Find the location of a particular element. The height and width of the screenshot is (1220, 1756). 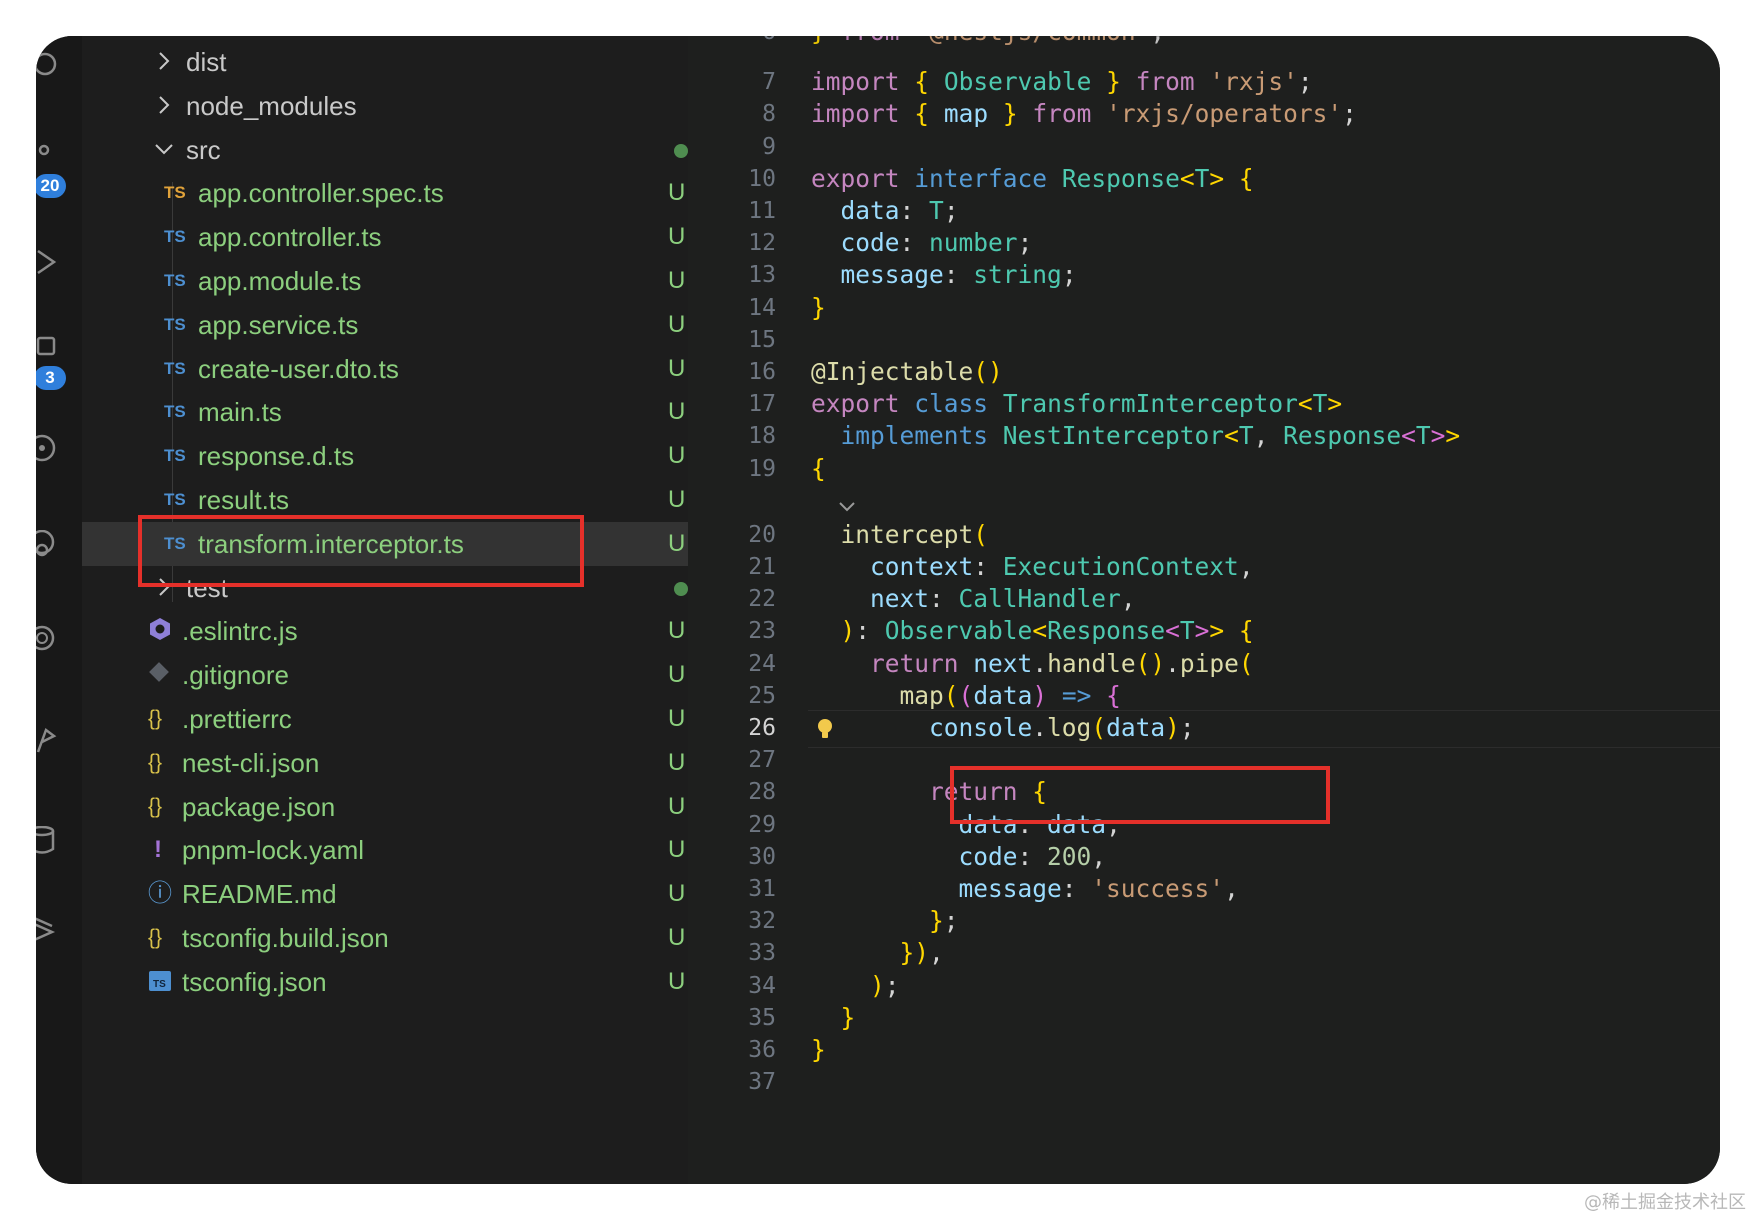

code-text: import { Observable } from 'rxjs'; is located at coordinates (1062, 82).